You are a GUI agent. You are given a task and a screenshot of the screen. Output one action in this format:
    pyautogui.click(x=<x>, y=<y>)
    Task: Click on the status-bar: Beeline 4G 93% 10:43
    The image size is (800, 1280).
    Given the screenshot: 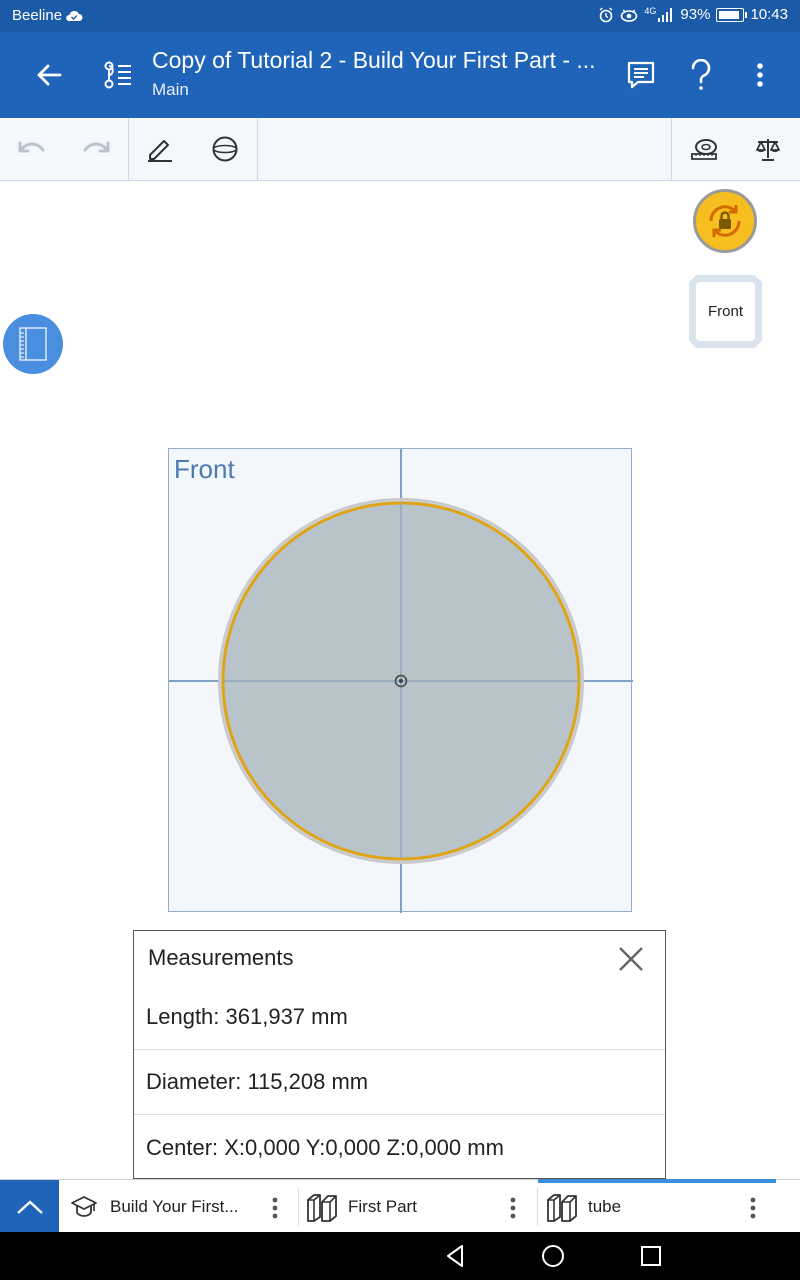 What is the action you would take?
    pyautogui.click(x=400, y=16)
    